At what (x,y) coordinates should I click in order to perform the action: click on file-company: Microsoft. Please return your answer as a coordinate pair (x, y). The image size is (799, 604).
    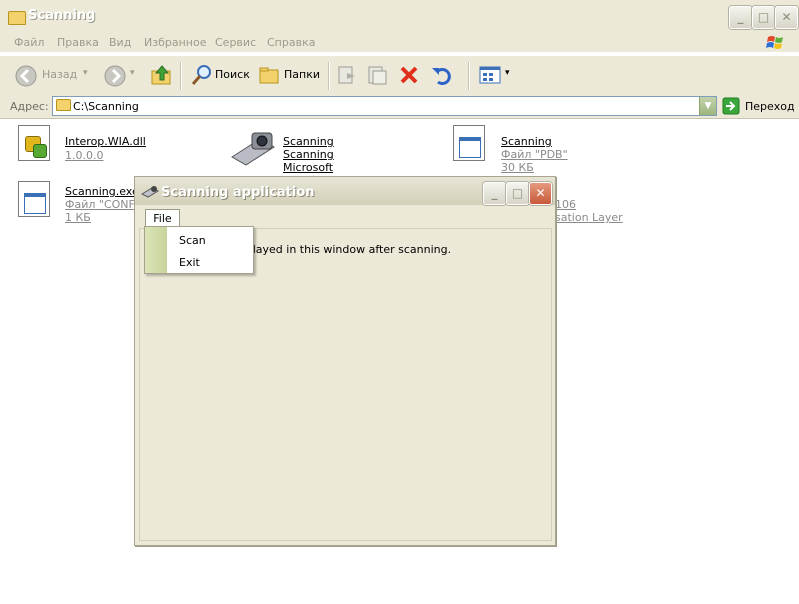
    Looking at the image, I should click on (308, 167).